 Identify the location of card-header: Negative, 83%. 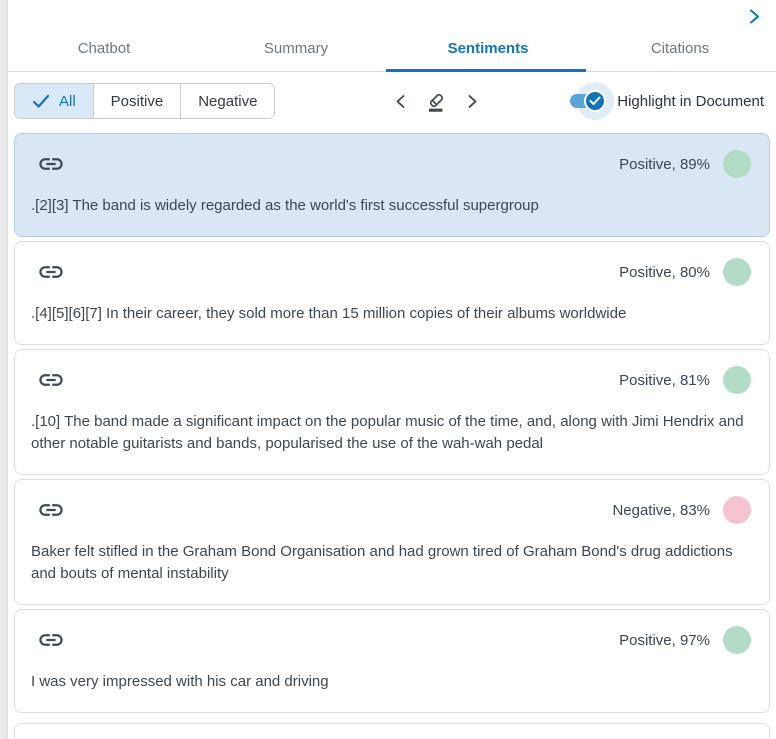
(391, 510).